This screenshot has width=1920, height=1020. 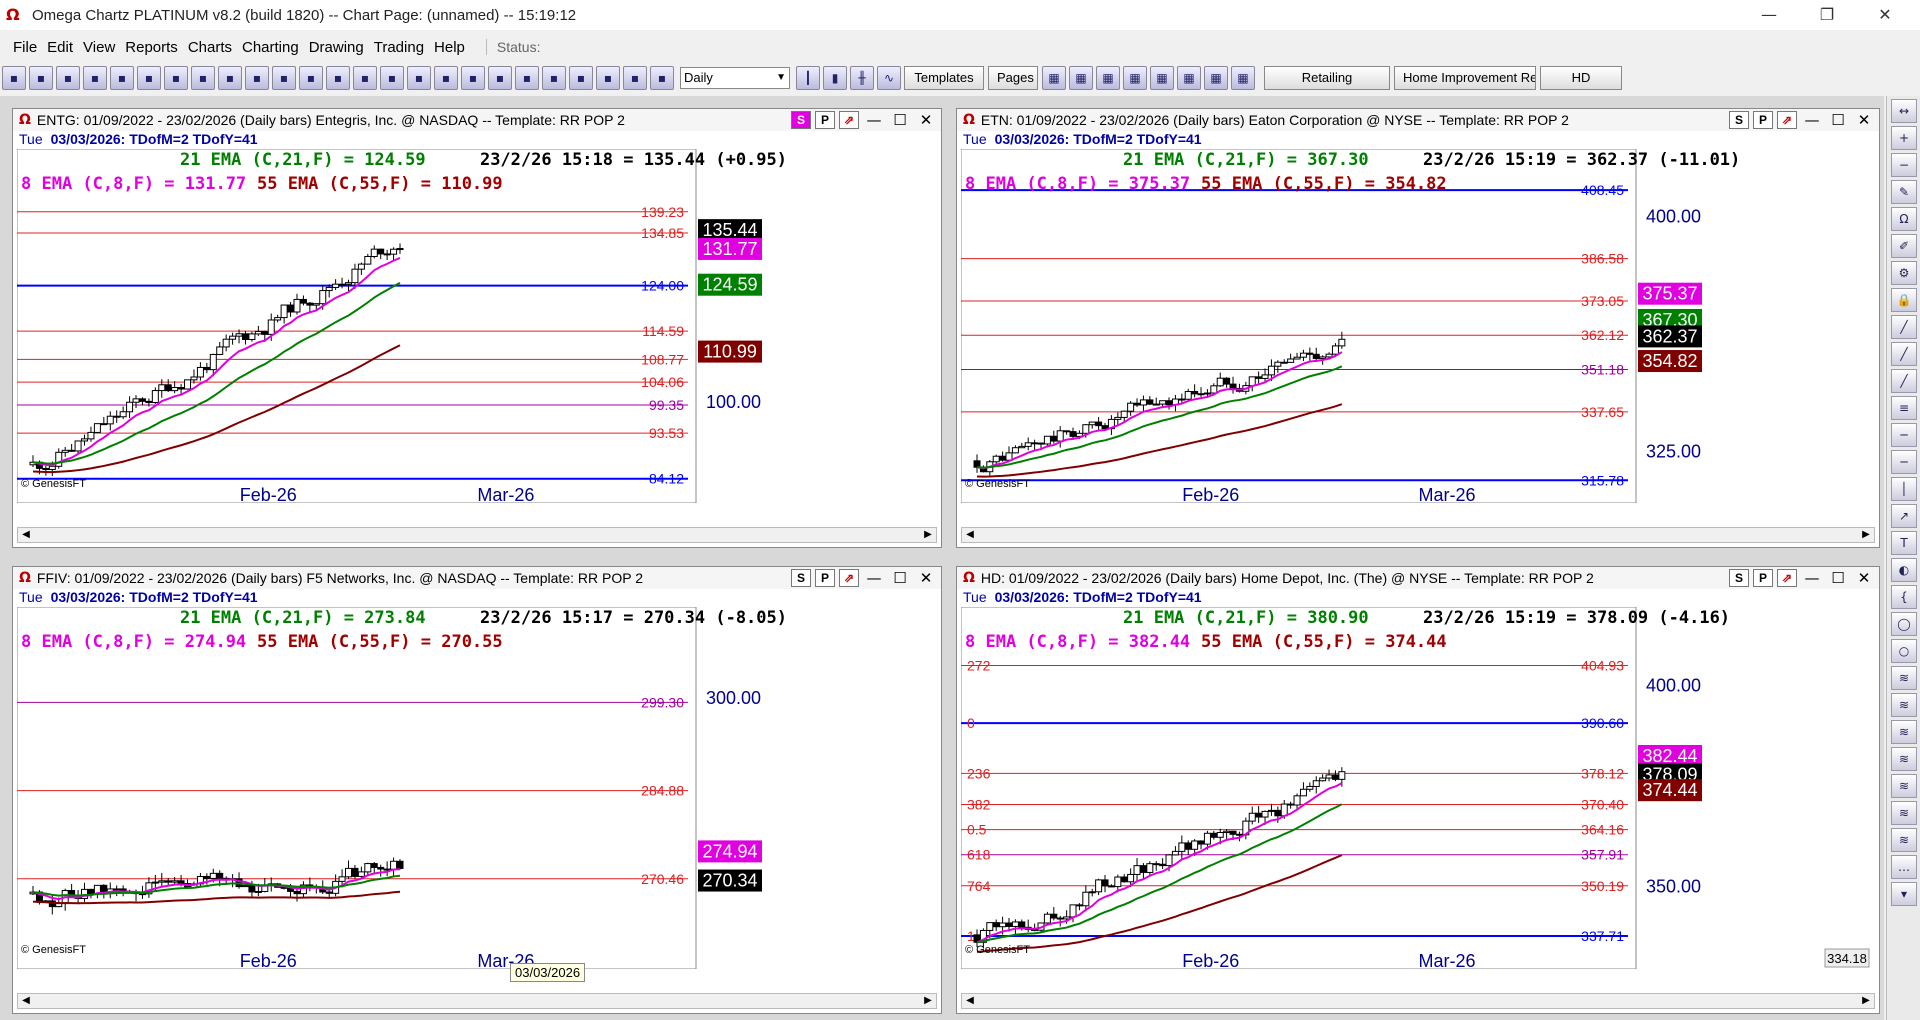 What do you see at coordinates (1904, 246) in the screenshot?
I see `pen-icon: ✐` at bounding box center [1904, 246].